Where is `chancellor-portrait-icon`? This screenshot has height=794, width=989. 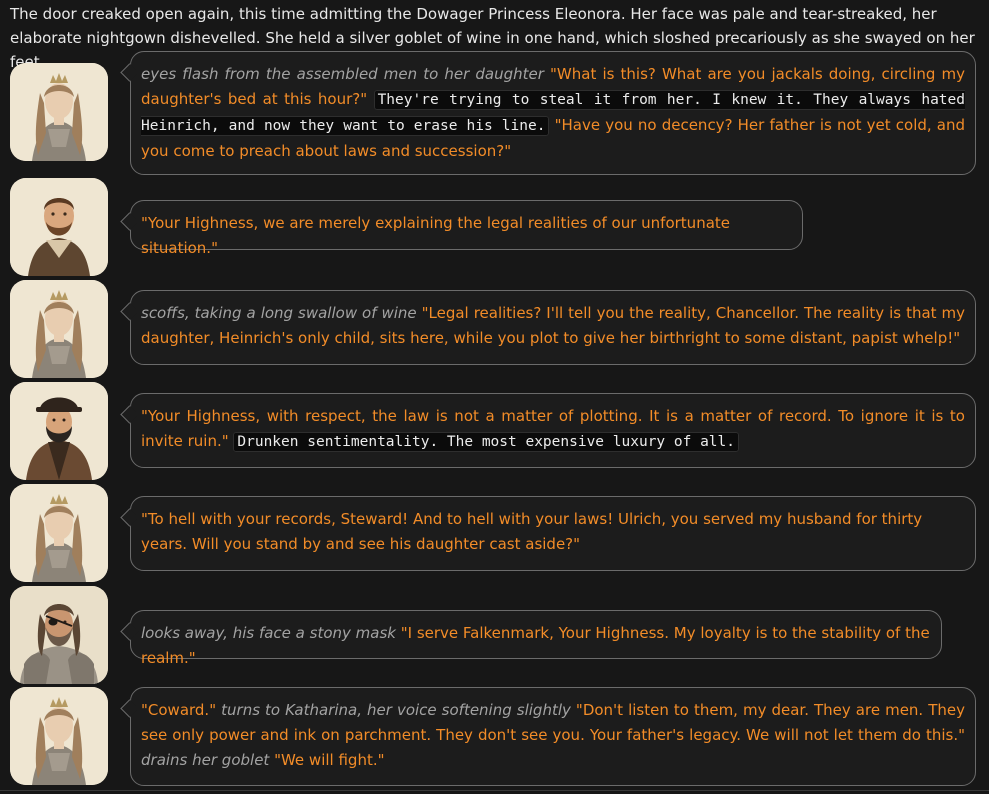 chancellor-portrait-icon is located at coordinates (59, 227).